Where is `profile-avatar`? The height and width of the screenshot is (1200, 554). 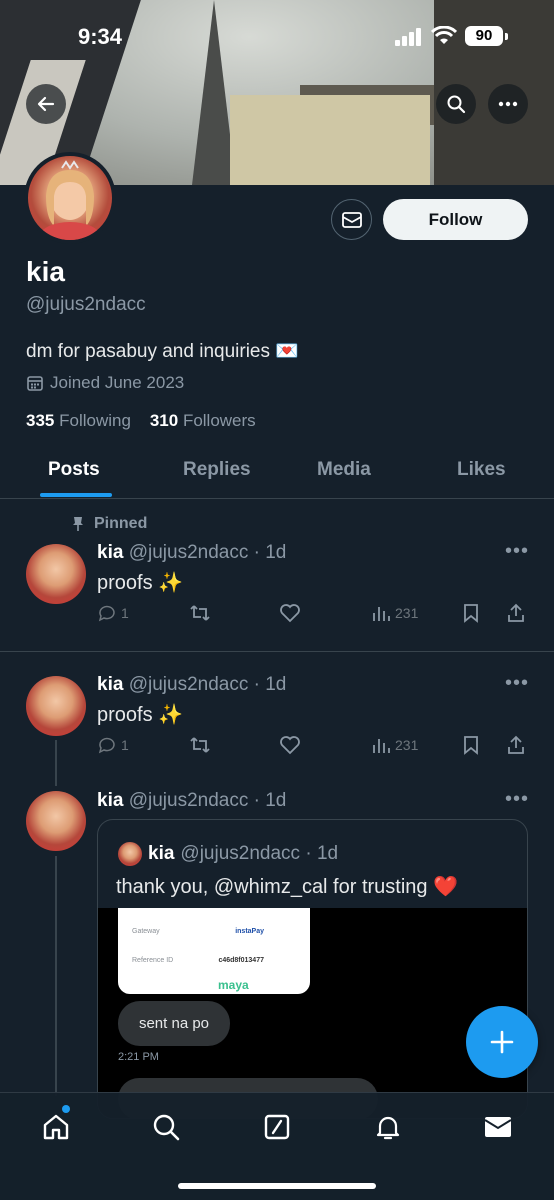 profile-avatar is located at coordinates (70, 198).